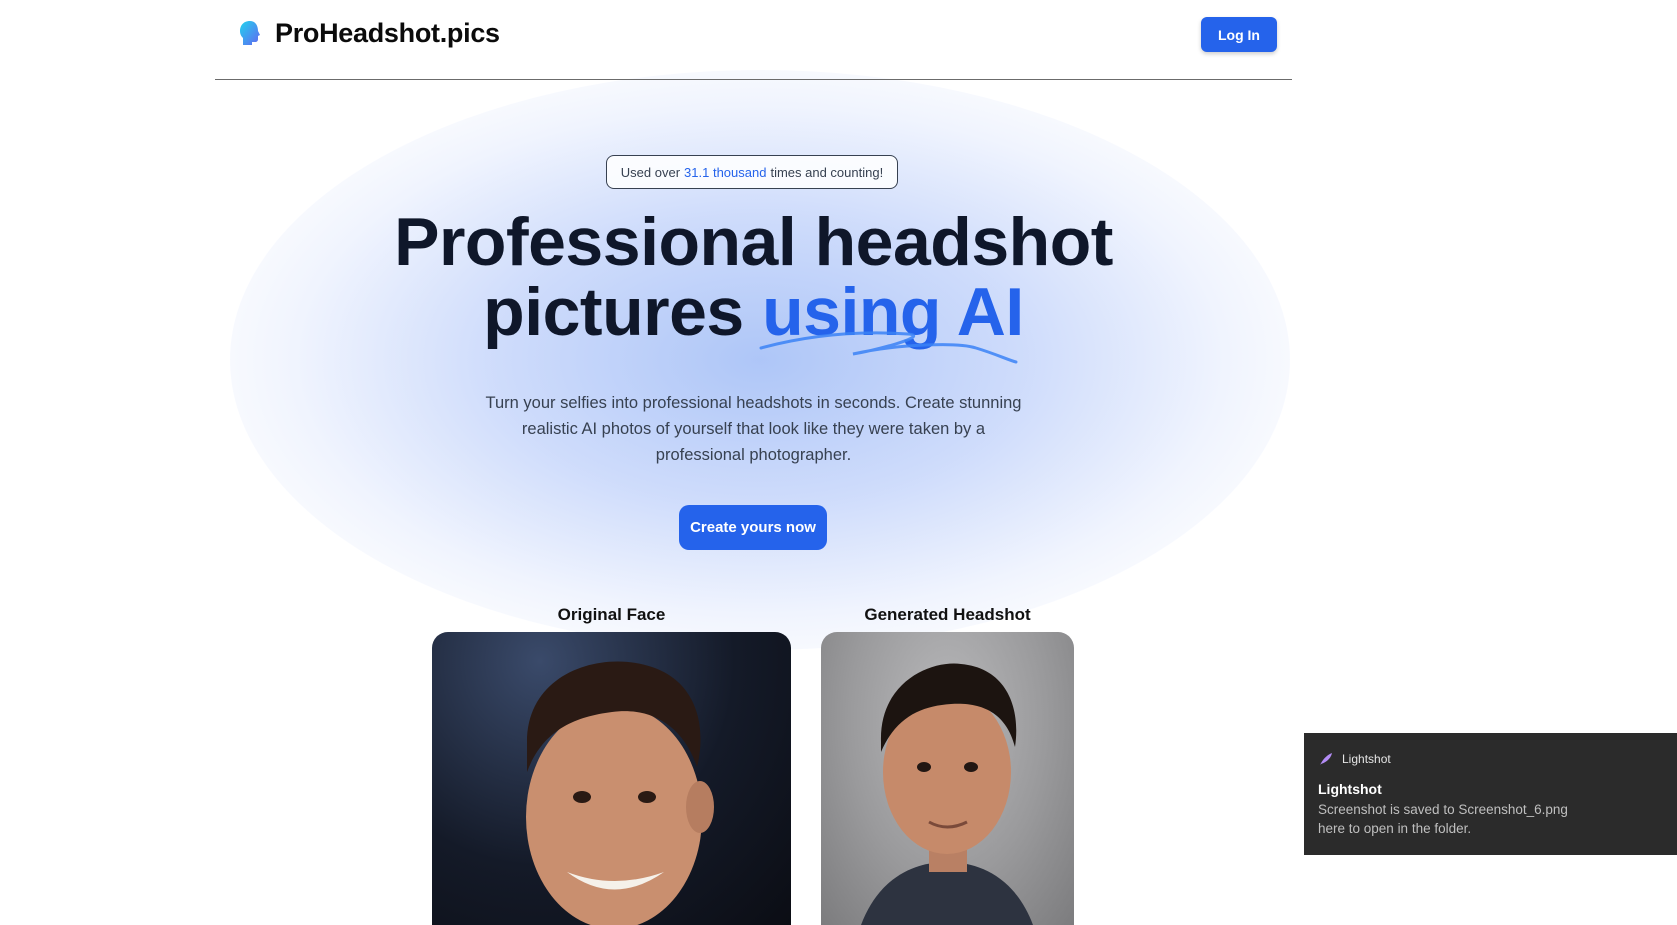 The height and width of the screenshot is (925, 1677). Describe the element at coordinates (1395, 828) in the screenshot. I see `notification-message-line2: here to open in the folder.` at that location.